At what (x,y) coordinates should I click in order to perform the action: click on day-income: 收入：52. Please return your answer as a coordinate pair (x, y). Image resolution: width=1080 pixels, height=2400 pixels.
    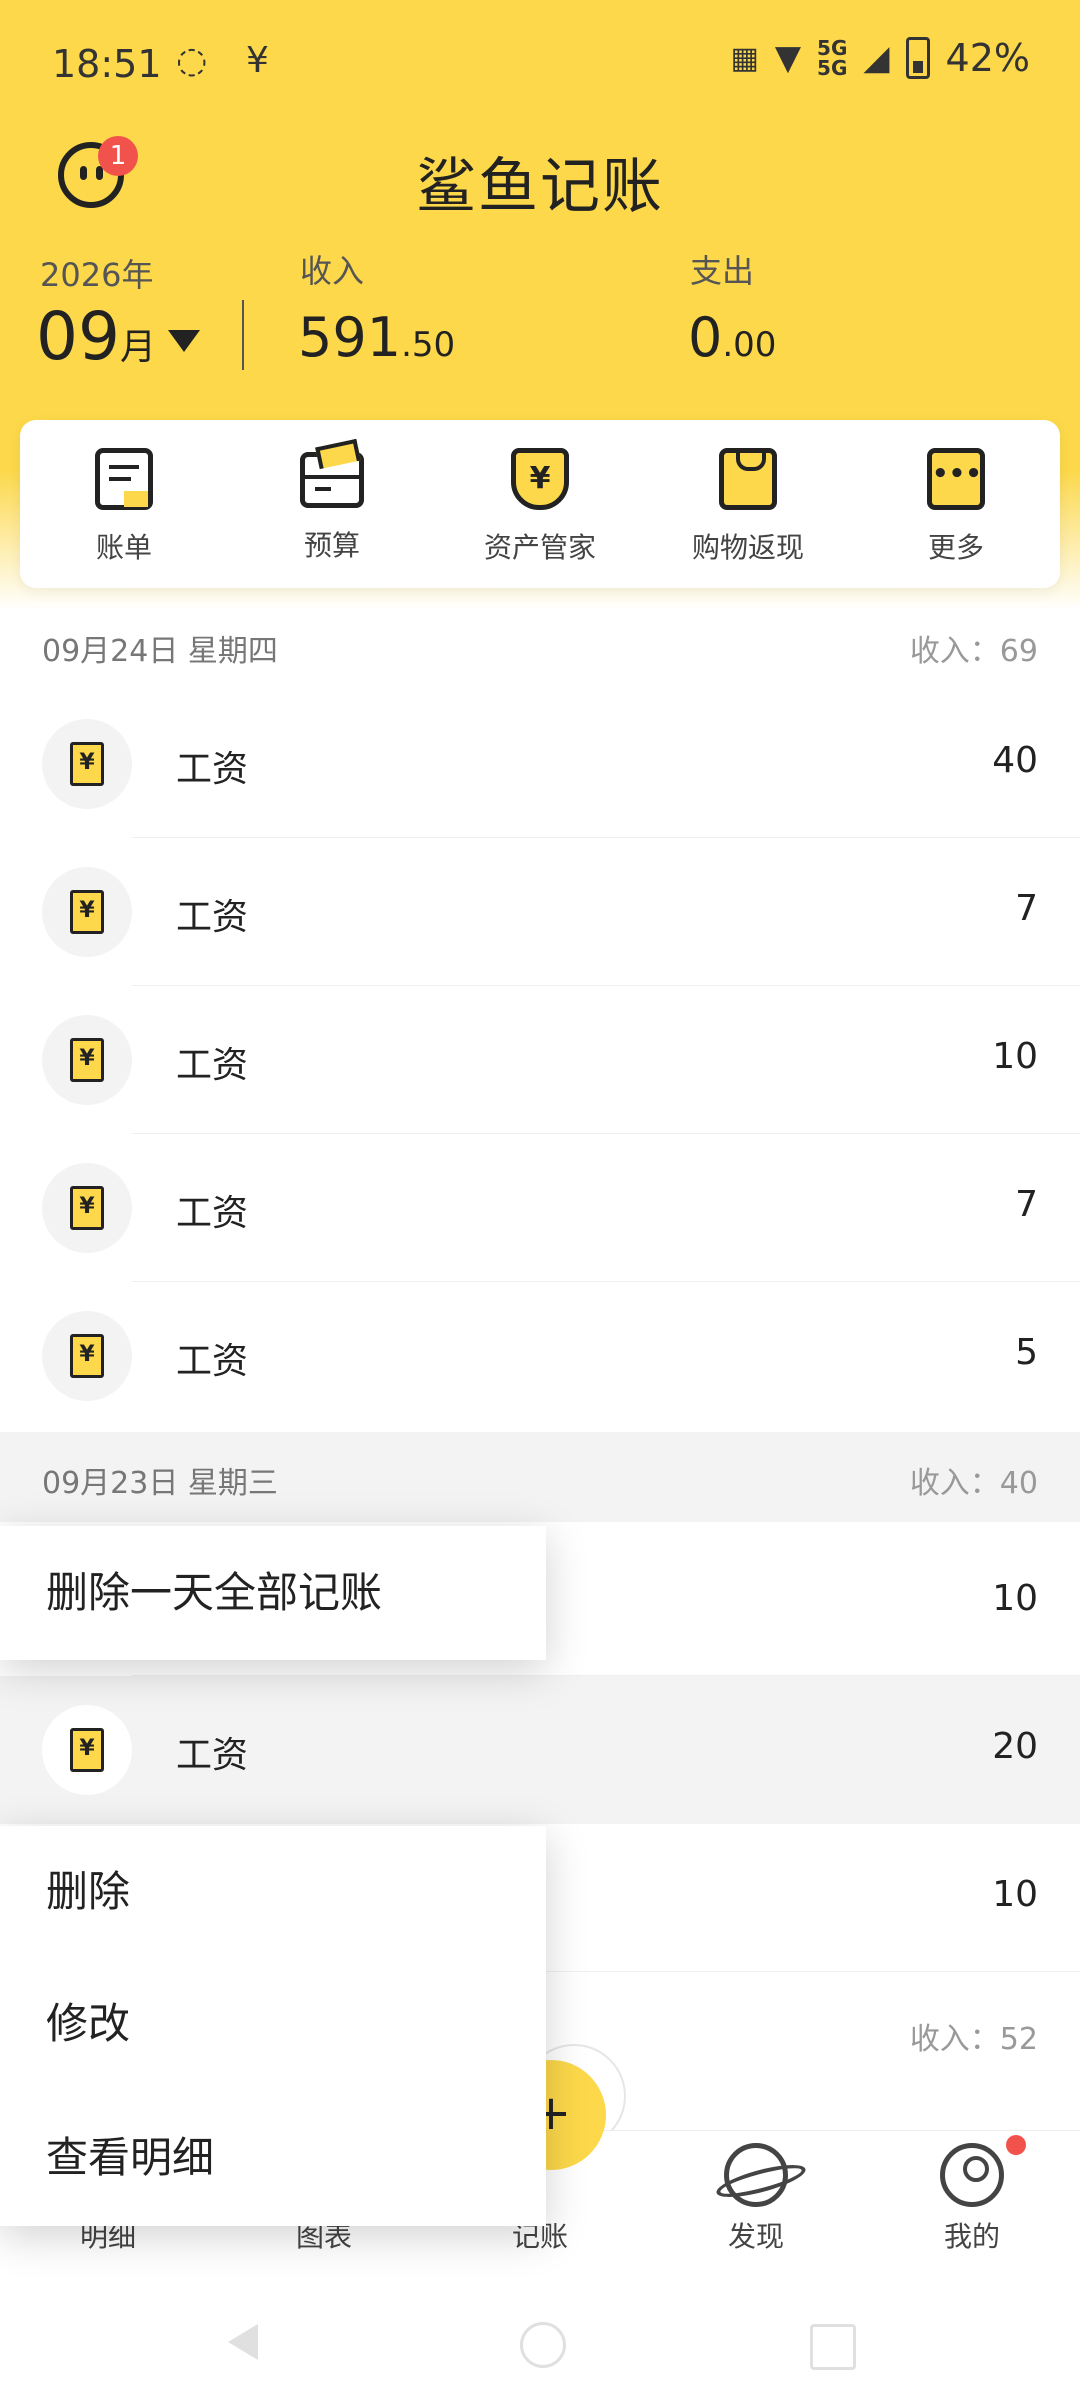
    Looking at the image, I should click on (973, 2039).